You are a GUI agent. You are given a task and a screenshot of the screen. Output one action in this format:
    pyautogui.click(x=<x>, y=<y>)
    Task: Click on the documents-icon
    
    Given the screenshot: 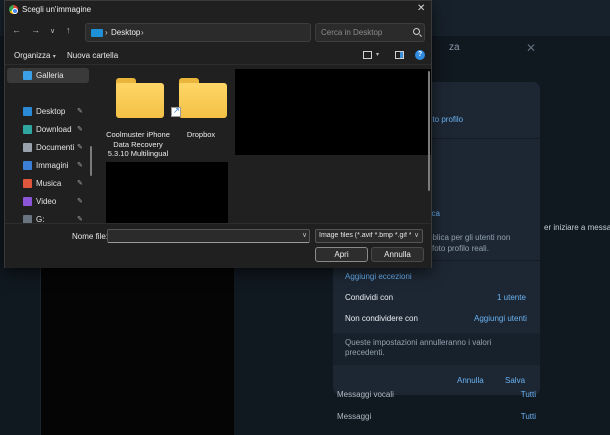 What is the action you would take?
    pyautogui.click(x=27, y=147)
    